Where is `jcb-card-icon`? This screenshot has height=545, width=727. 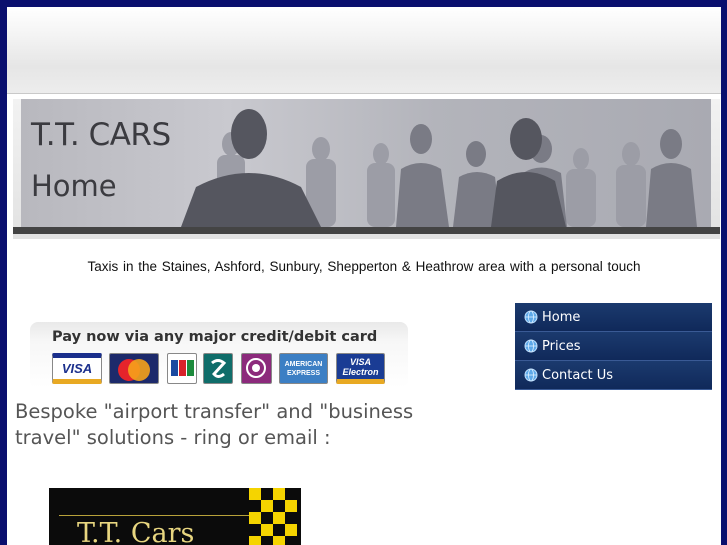
jcb-card-icon is located at coordinates (182, 368).